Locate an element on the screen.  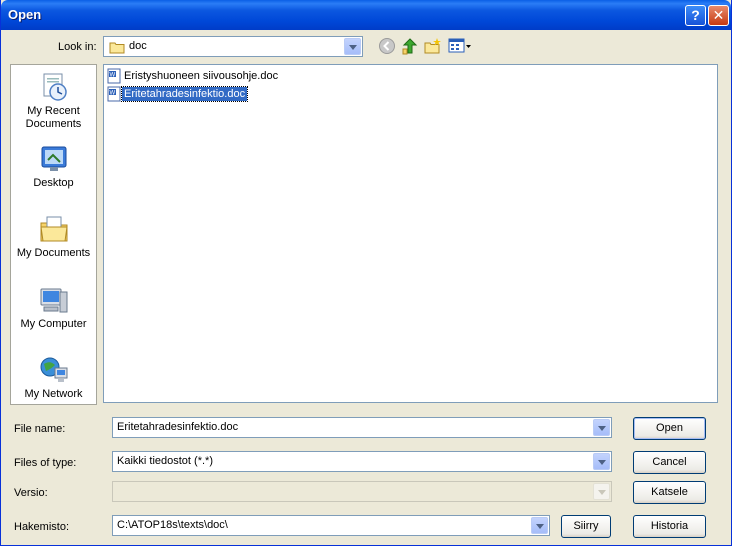
file-name: Eristyshuoneen siivousohje.doc is located at coordinates (201, 76).